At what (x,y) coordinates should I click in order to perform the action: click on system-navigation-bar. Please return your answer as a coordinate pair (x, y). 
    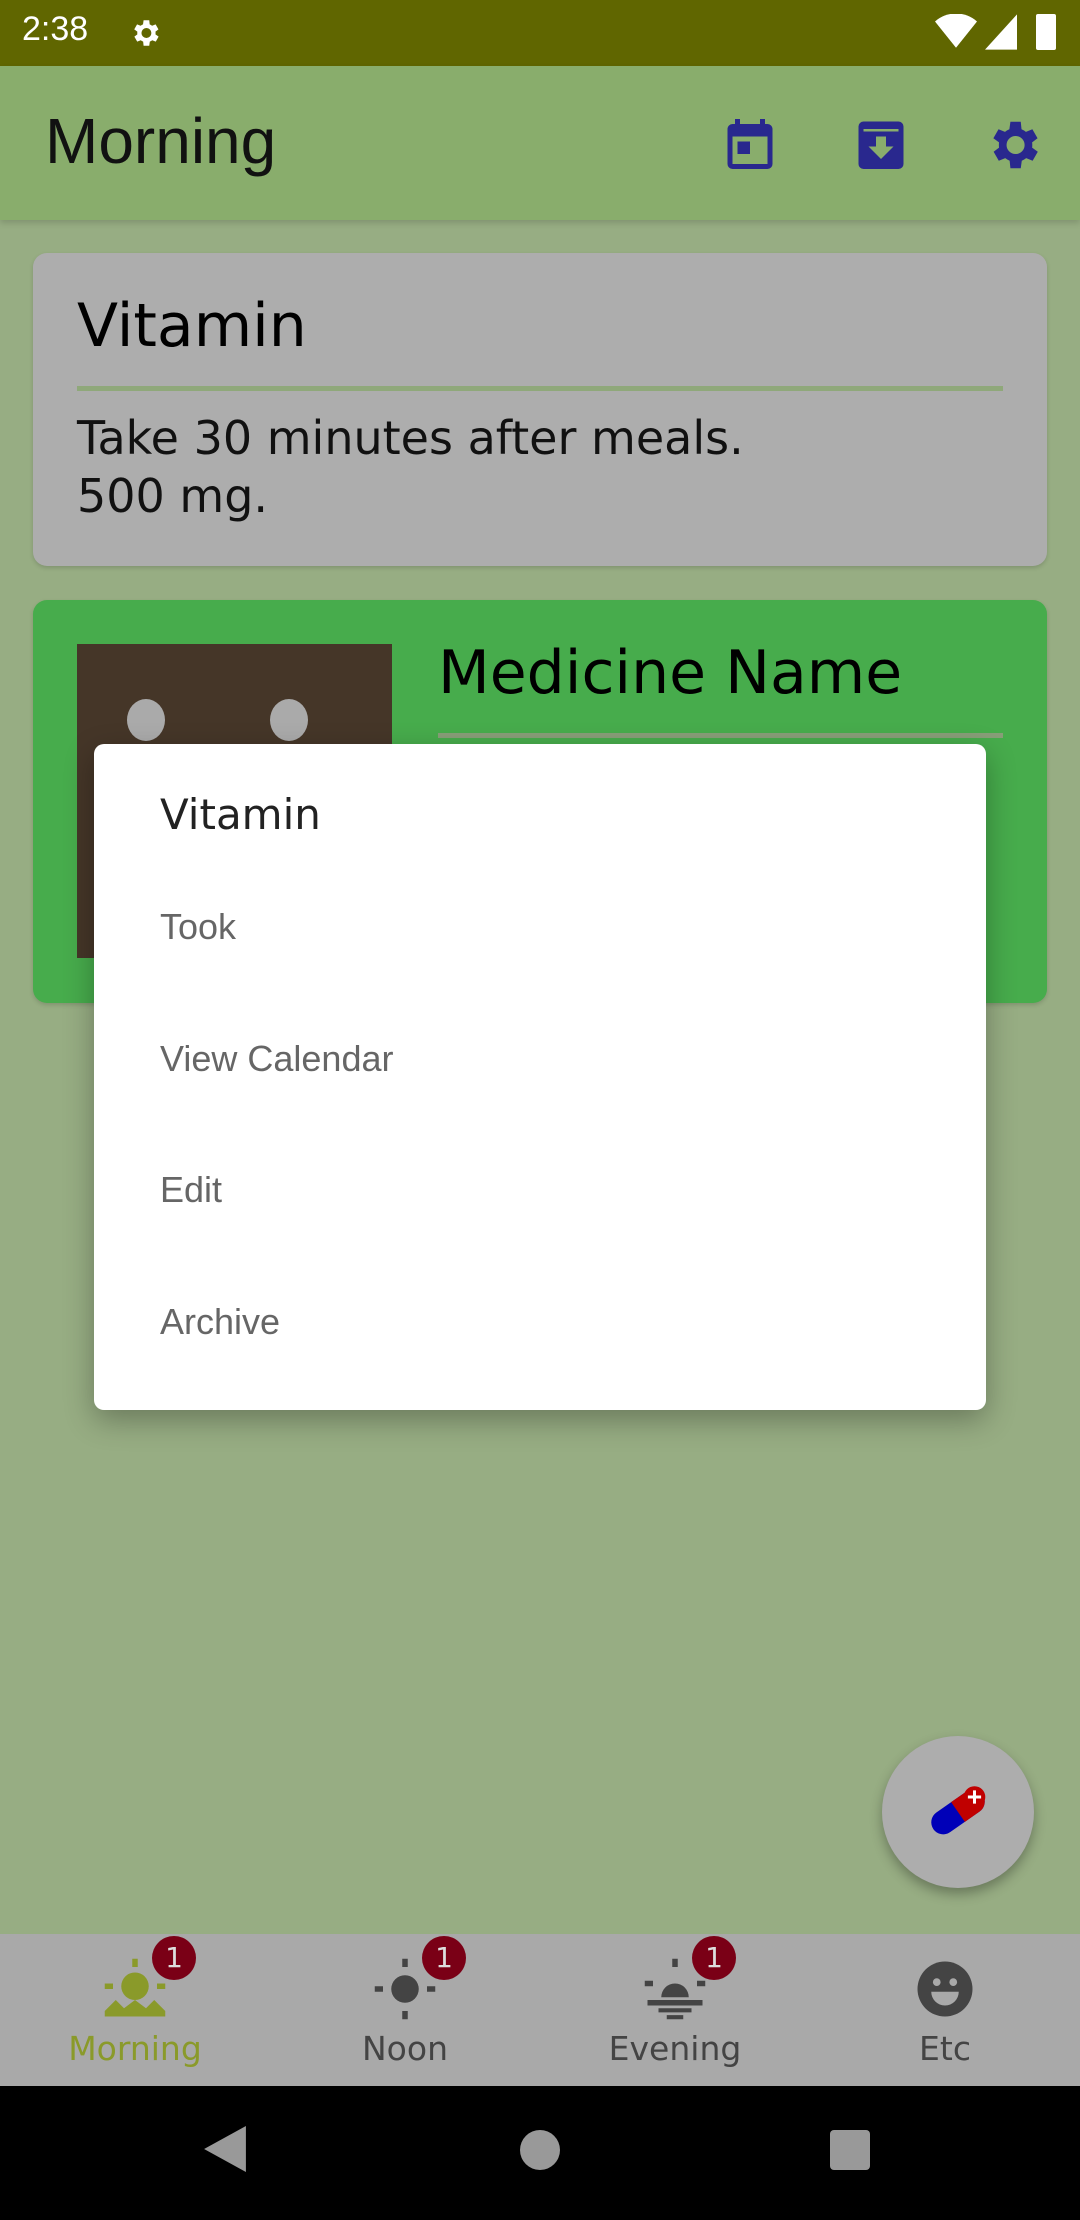
    Looking at the image, I should click on (540, 2153).